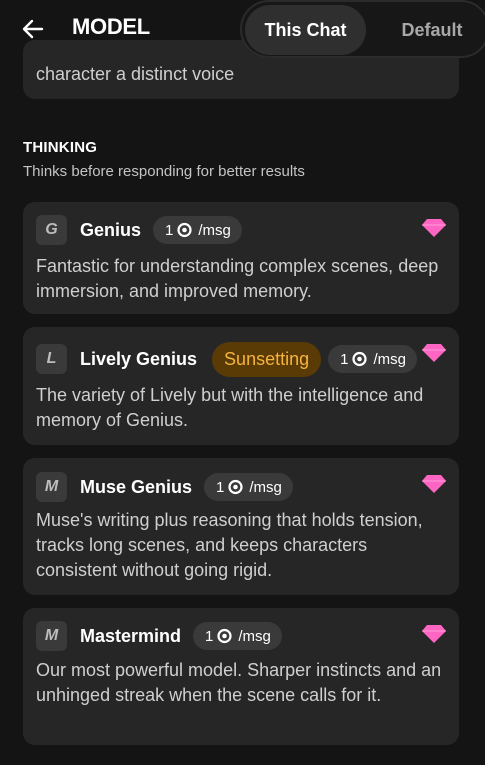 The height and width of the screenshot is (765, 485). I want to click on model-name: Mastermind, so click(131, 635).